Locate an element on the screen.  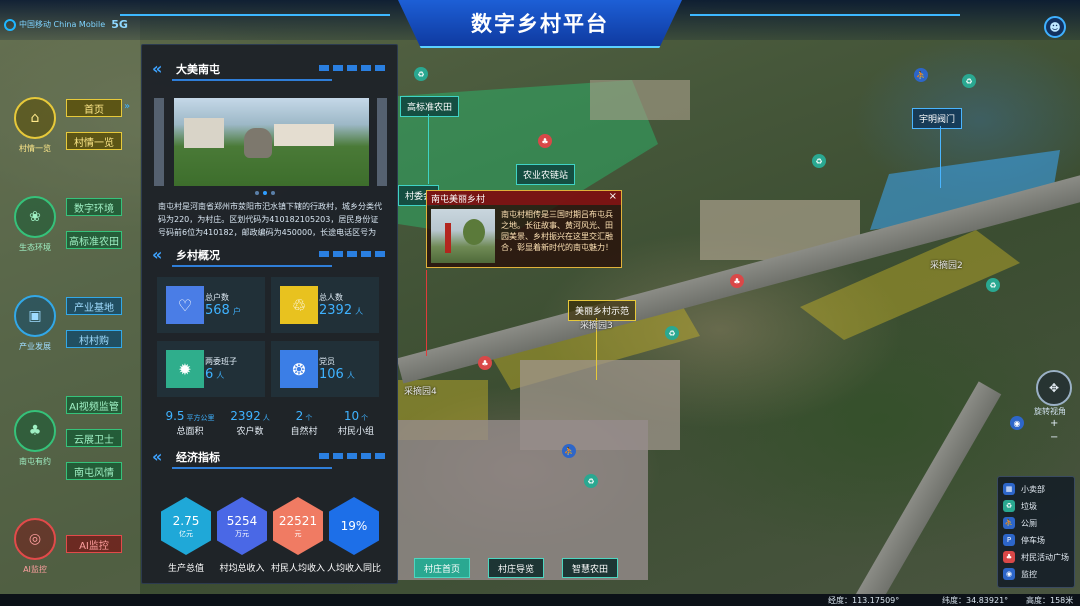
hex-village-income: 5254 万元 is located at coordinates (242, 526).